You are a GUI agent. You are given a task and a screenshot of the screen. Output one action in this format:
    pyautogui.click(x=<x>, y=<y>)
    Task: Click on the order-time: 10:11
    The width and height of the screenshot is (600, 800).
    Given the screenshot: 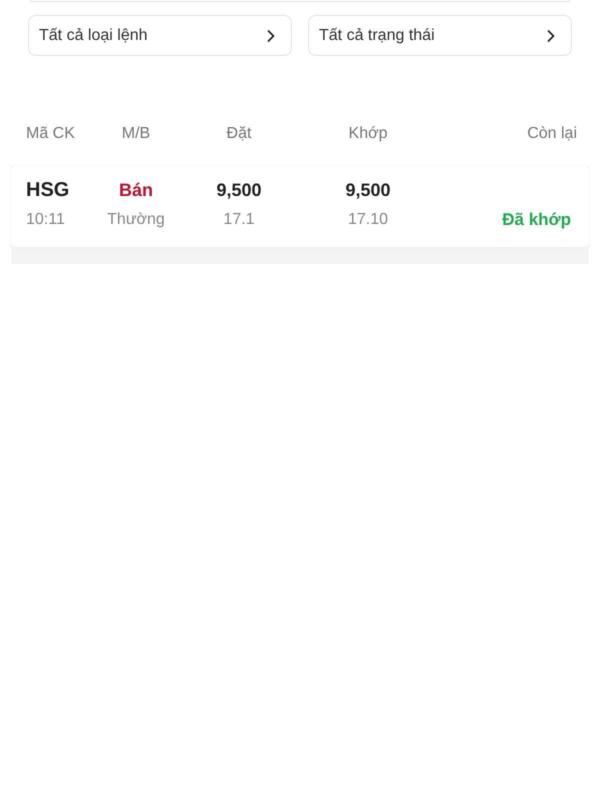 What is the action you would take?
    pyautogui.click(x=45, y=220)
    